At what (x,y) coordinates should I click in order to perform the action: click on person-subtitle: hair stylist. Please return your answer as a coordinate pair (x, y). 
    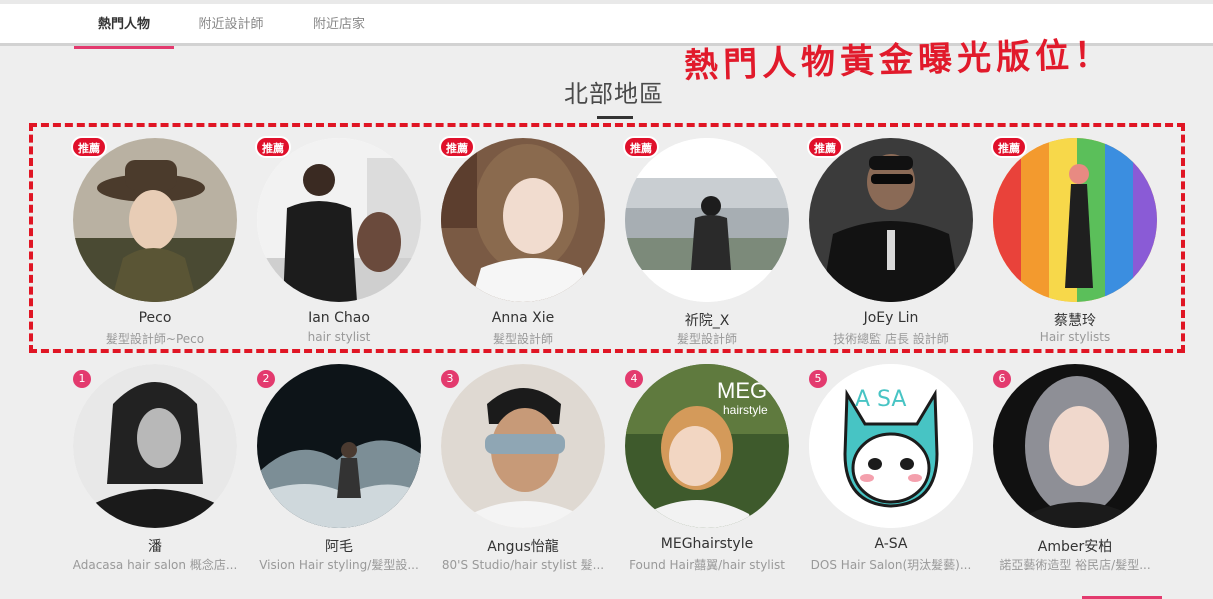
    Looking at the image, I should click on (339, 337).